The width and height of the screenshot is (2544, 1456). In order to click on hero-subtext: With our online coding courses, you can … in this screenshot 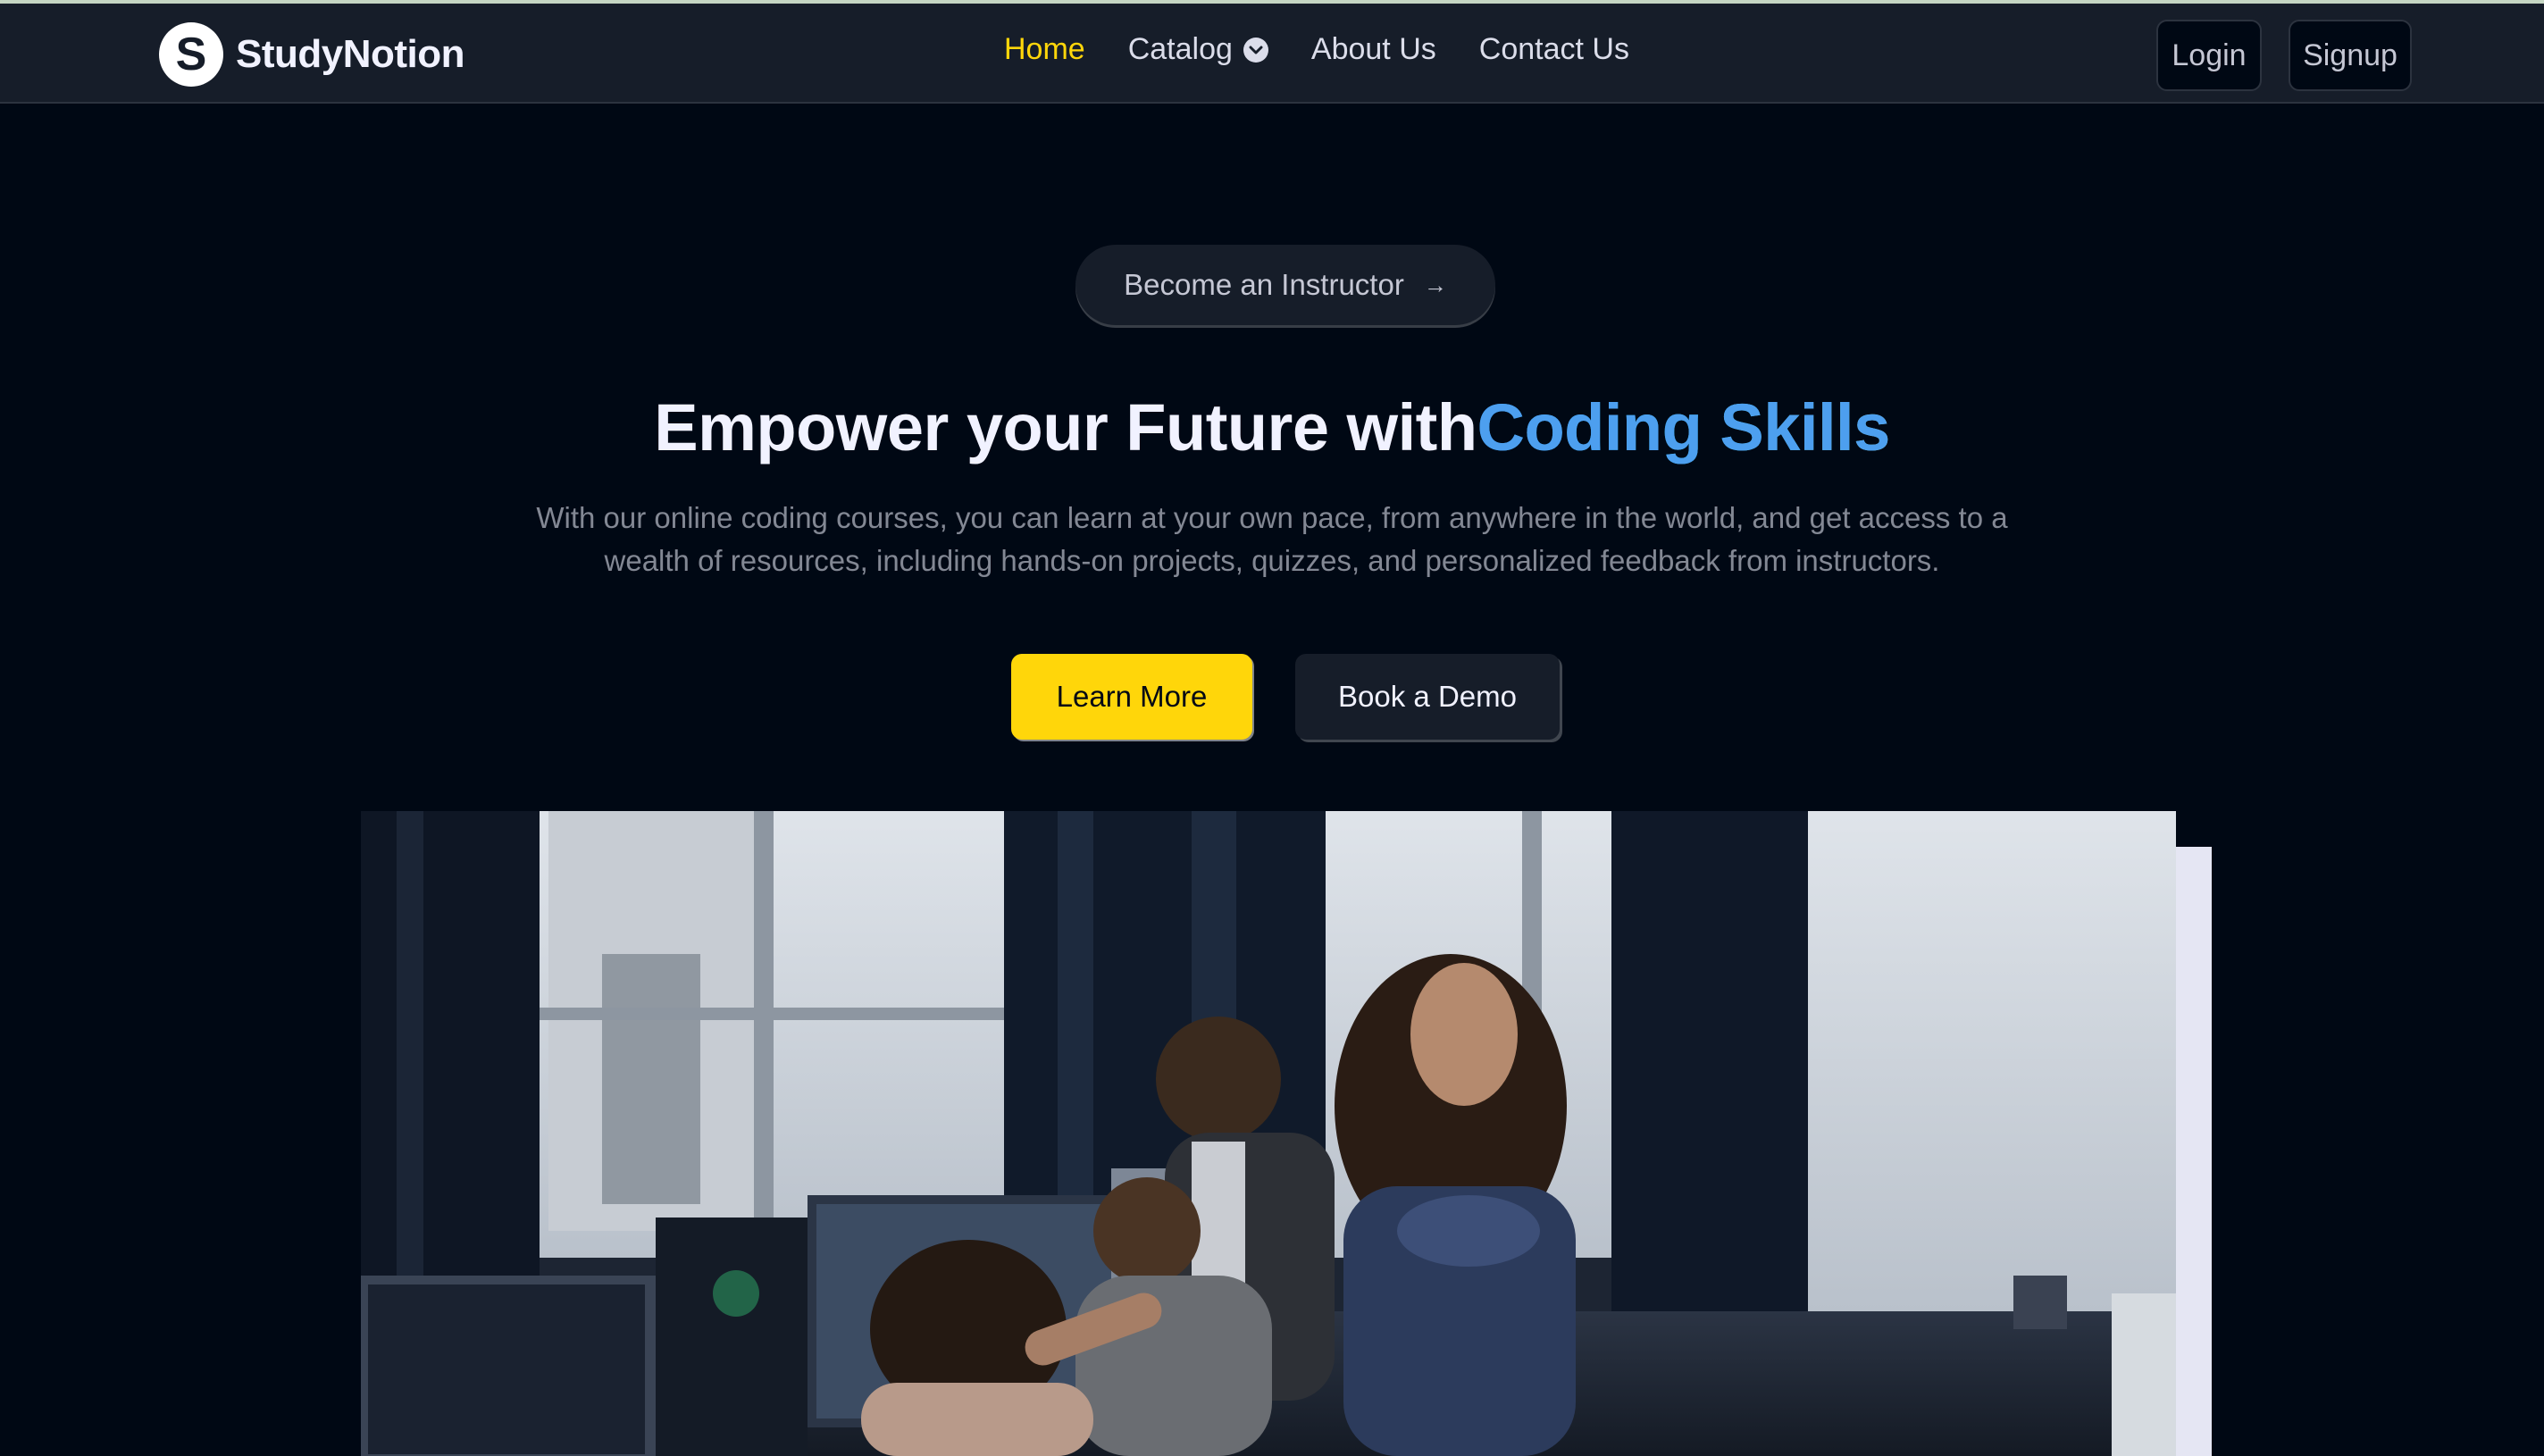, I will do `click(1272, 539)`.